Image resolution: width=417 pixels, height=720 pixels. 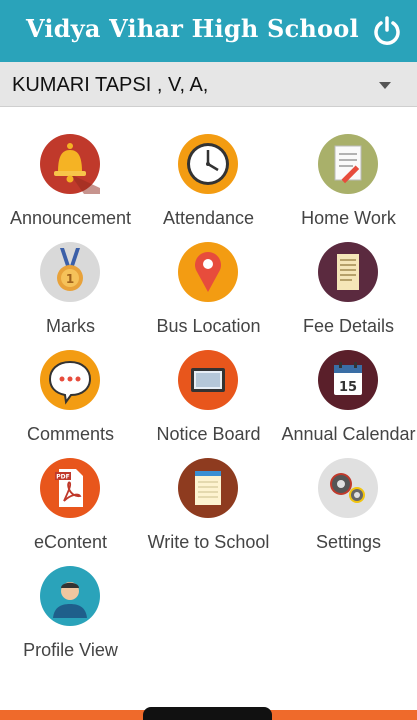 What do you see at coordinates (70, 279) in the screenshot?
I see `svg-text: 1` at bounding box center [70, 279].